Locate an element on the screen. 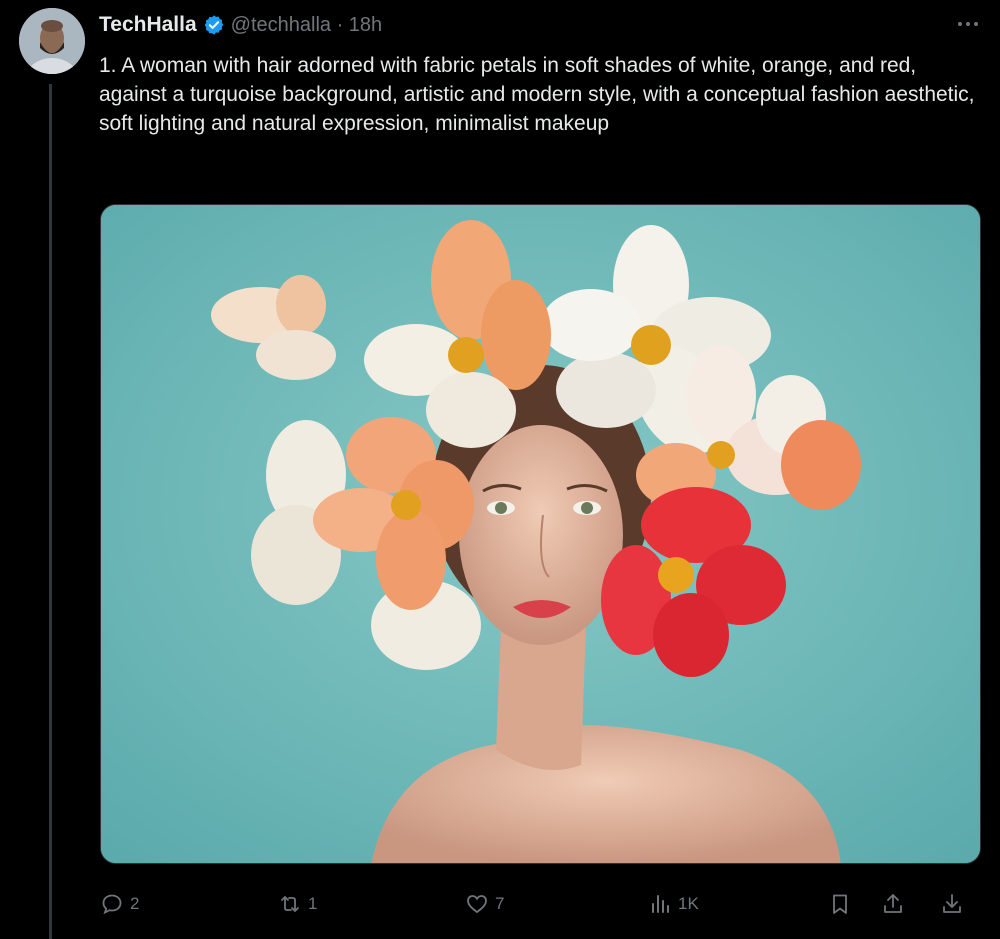 The height and width of the screenshot is (939, 1000). share-icon is located at coordinates (893, 903).